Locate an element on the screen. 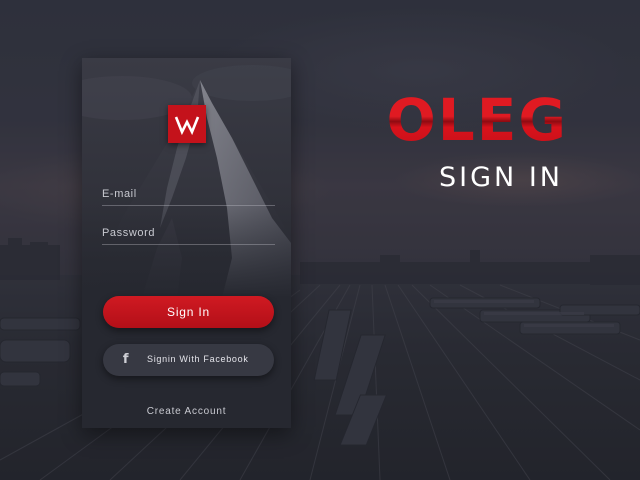  password-input is located at coordinates (188, 230).